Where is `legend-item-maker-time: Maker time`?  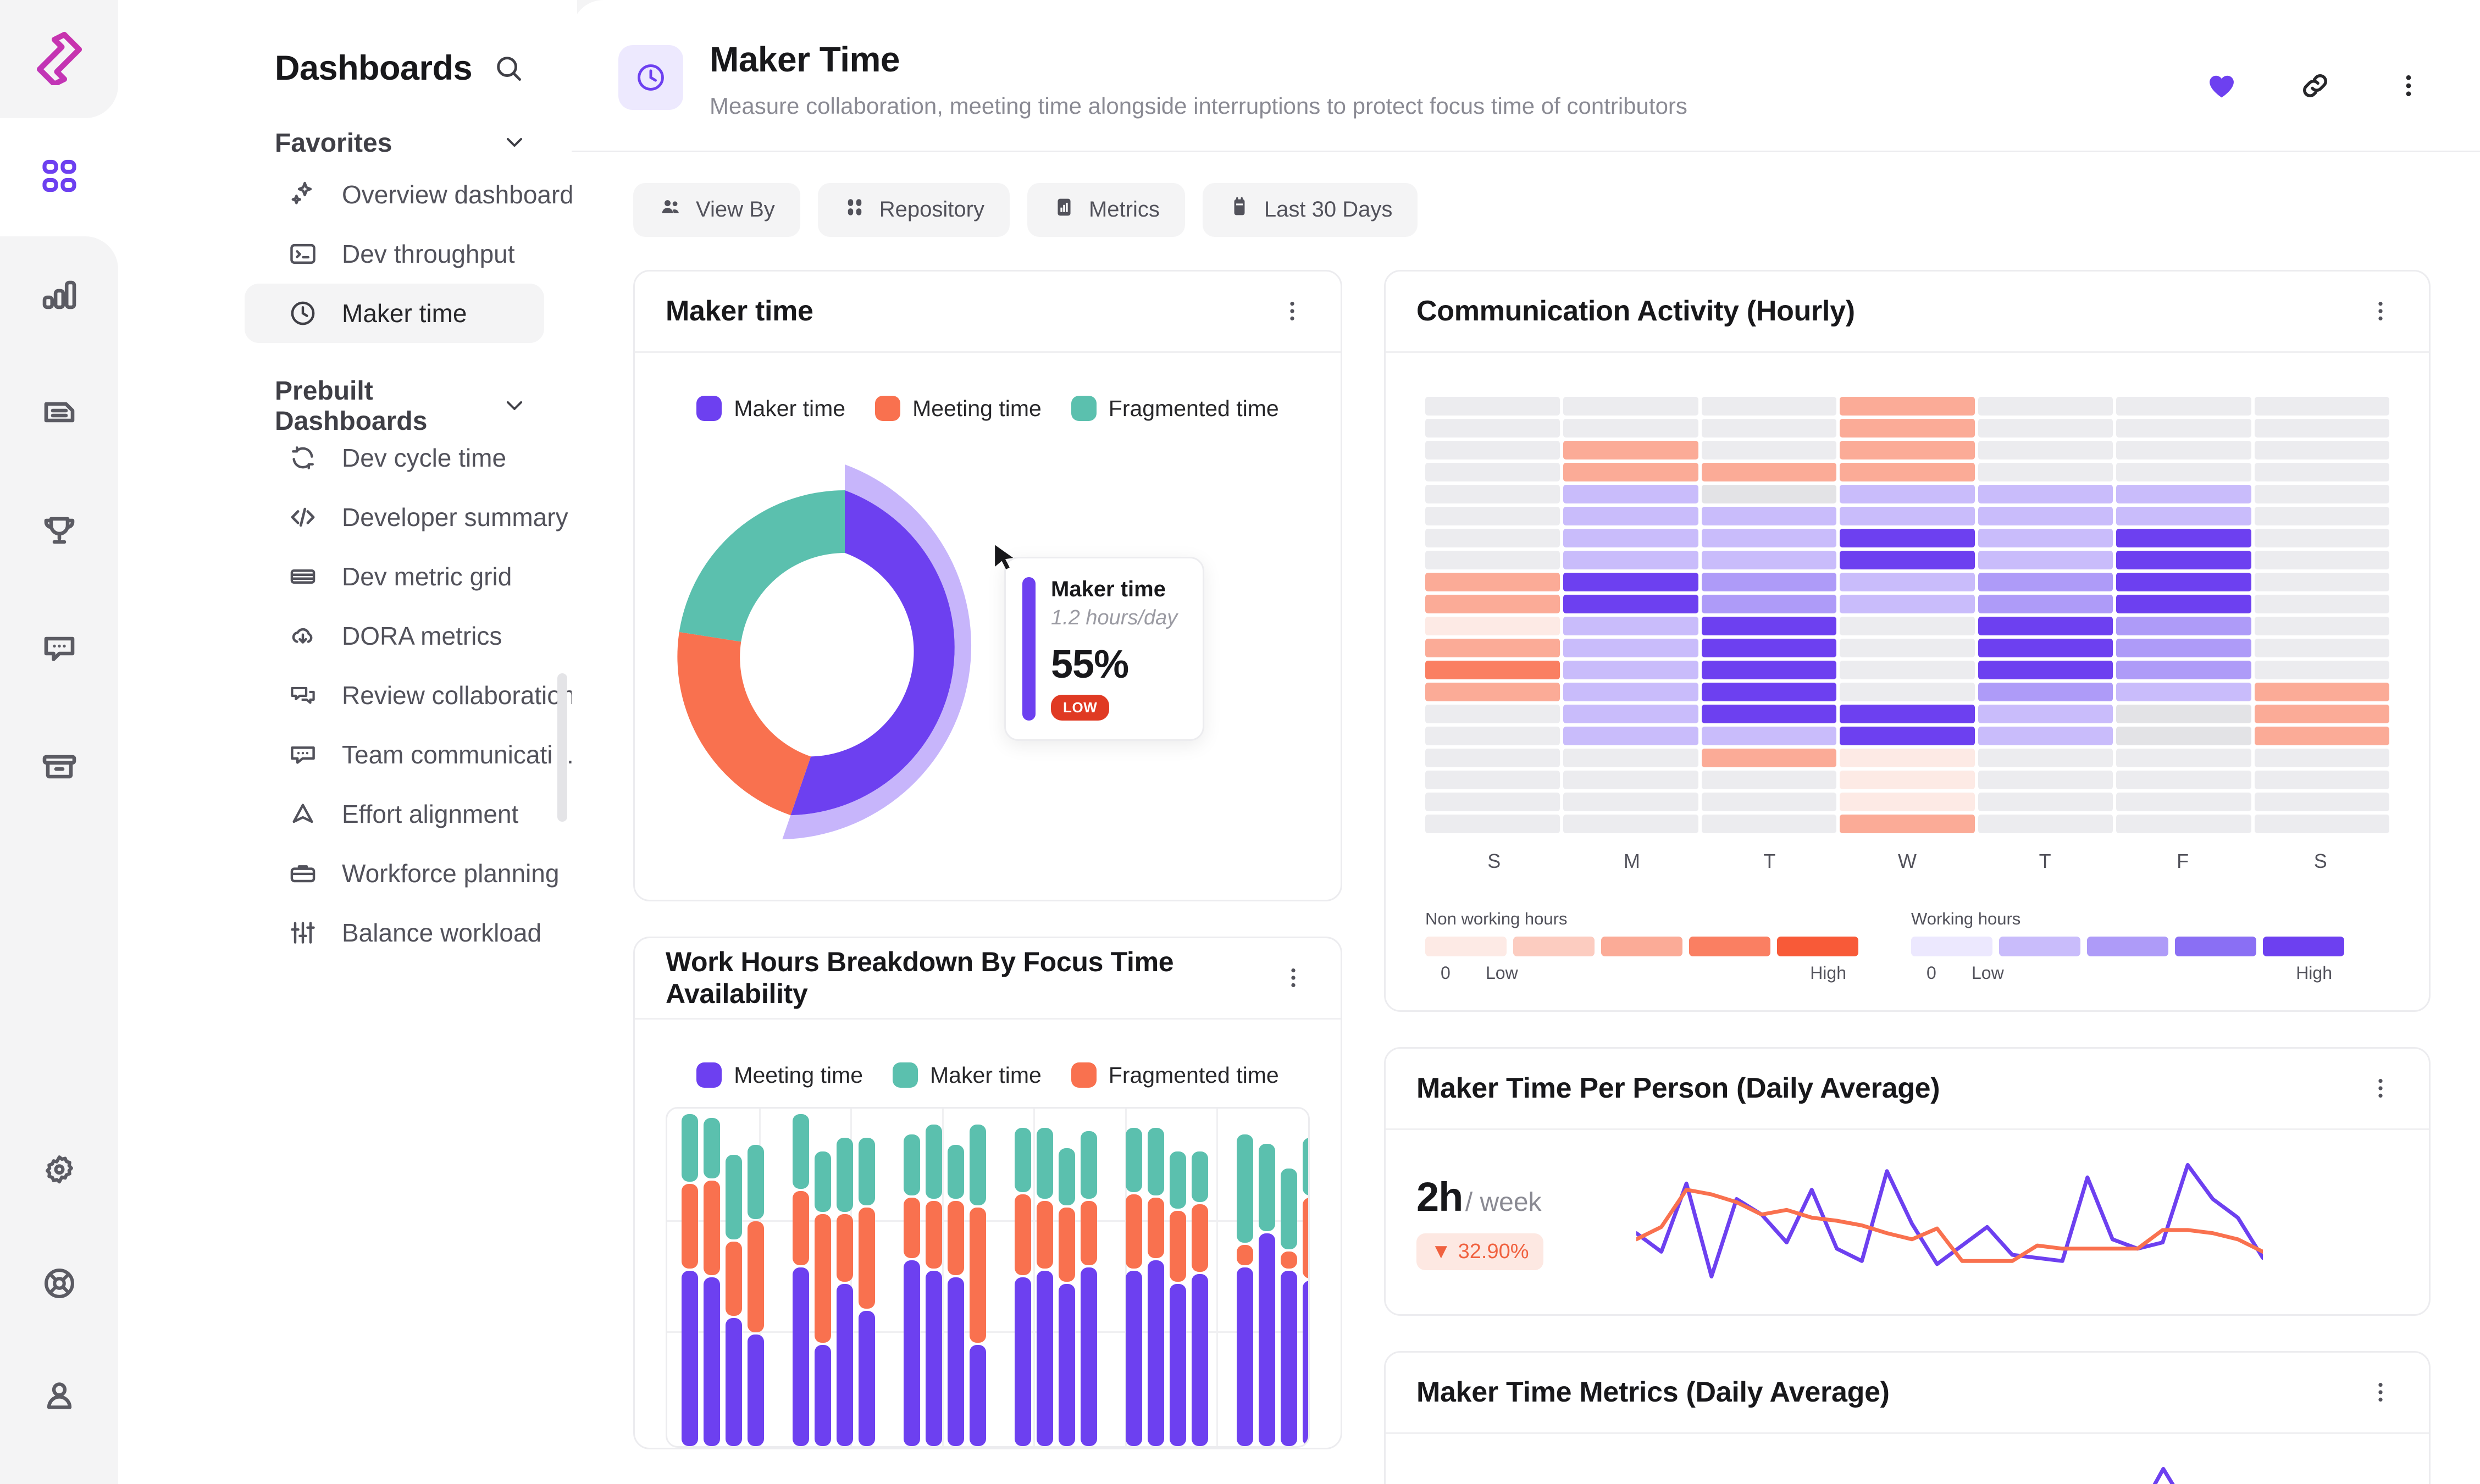
legend-item-maker-time: Maker time is located at coordinates (770, 409).